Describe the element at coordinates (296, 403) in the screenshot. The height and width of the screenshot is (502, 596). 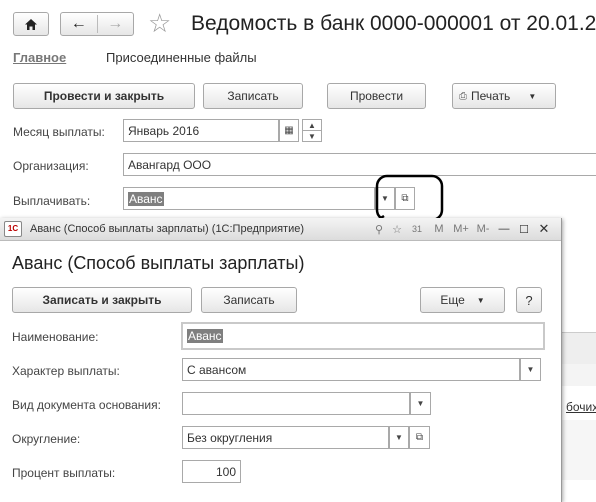
I see `basis-doc-select` at that location.